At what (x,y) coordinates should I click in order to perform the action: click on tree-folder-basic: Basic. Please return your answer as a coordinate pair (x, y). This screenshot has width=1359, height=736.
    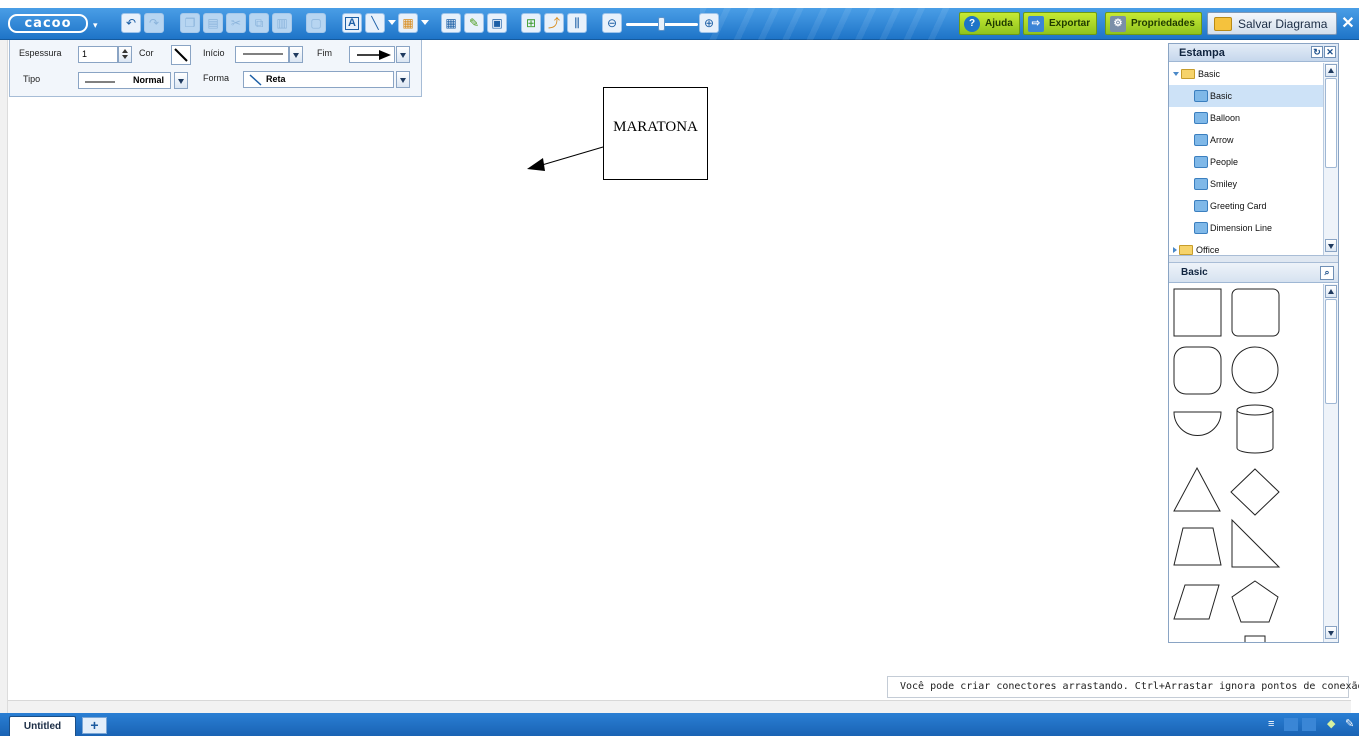
    Looking at the image, I should click on (1246, 74).